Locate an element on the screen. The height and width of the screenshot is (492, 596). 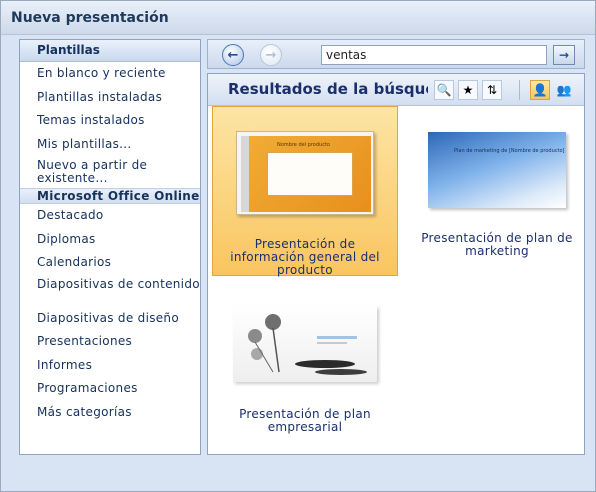
results-header: Resultados de la búsqueda 🔍 ★ ⇅ 👤 👥 is located at coordinates (396, 90).